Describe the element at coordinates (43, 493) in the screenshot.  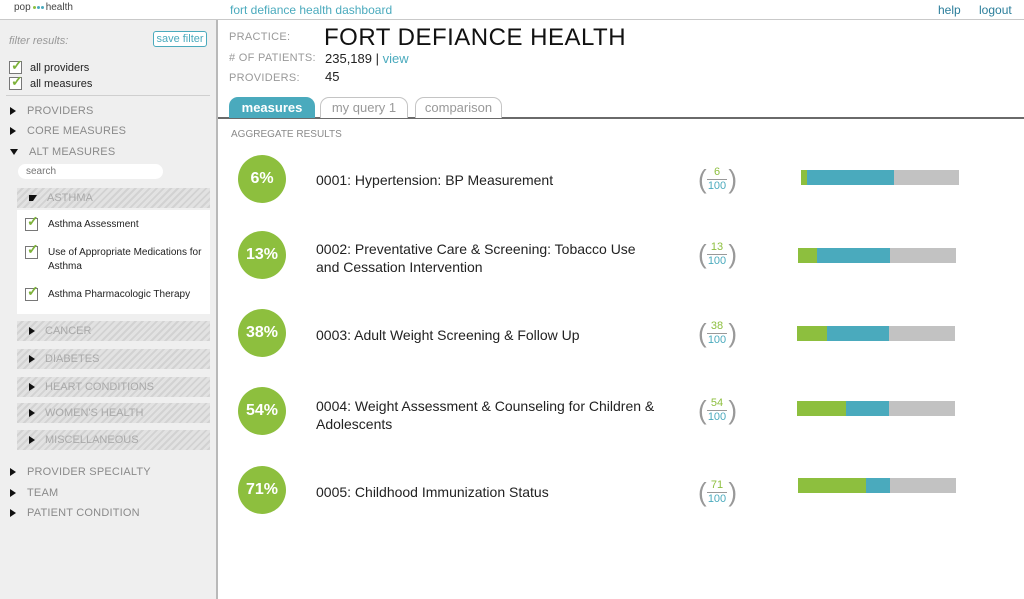
I see `sidebar-item-label: TEAM` at that location.